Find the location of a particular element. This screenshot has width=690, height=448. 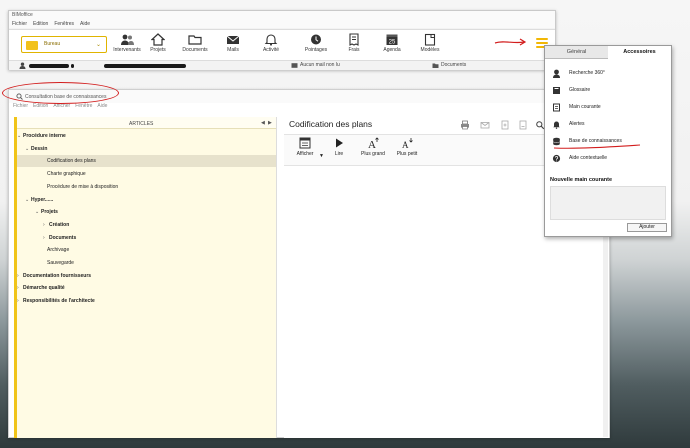

afficher-label: Afficher is located at coordinates (305, 154).